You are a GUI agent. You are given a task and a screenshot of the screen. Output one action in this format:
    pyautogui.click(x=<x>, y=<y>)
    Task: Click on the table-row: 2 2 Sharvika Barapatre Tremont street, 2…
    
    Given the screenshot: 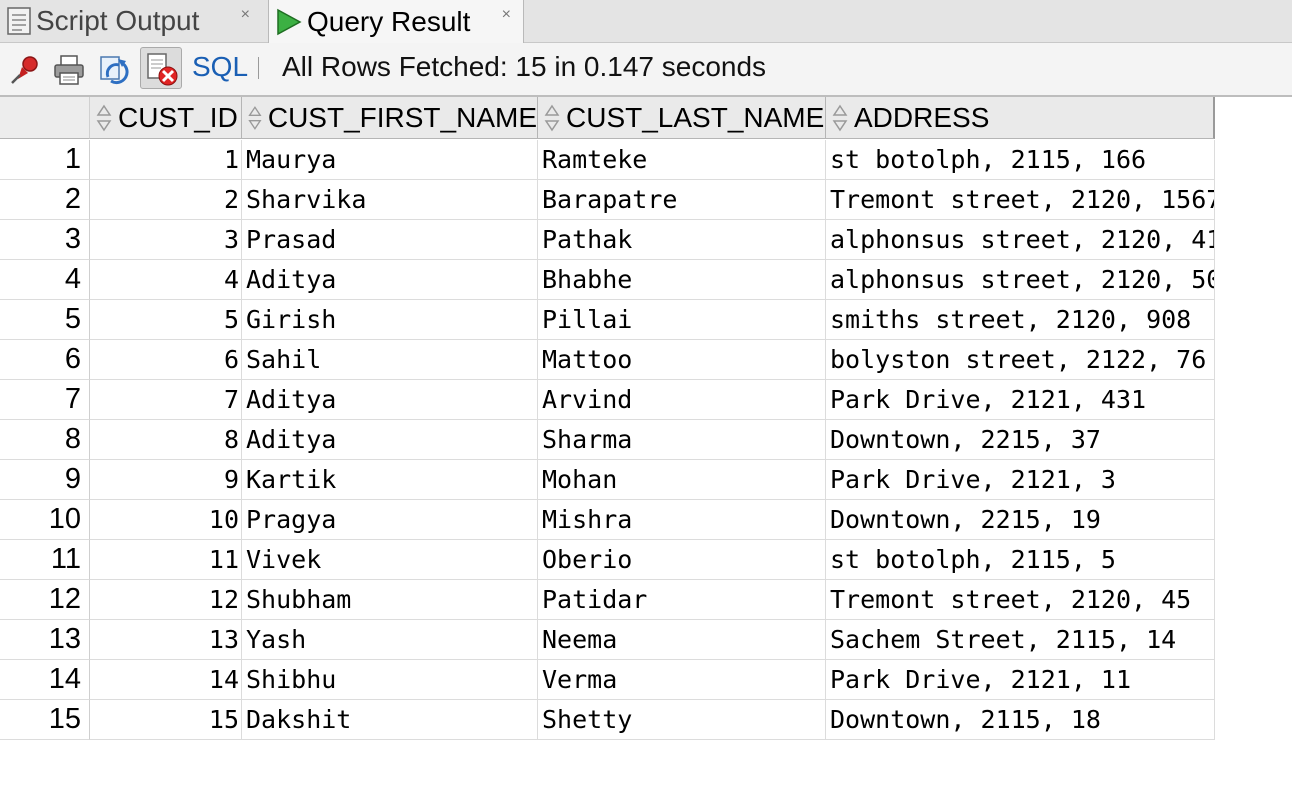 What is the action you would take?
    pyautogui.click(x=607, y=200)
    